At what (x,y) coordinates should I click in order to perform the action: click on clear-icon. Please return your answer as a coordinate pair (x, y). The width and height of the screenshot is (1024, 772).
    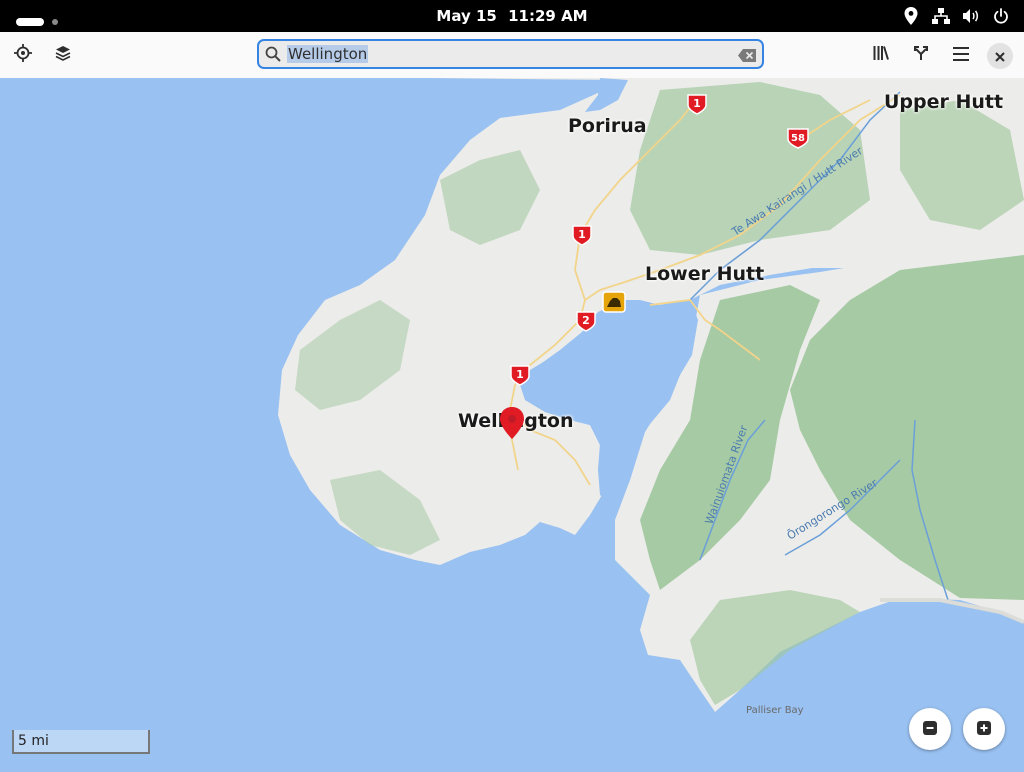
    Looking at the image, I should click on (747, 56).